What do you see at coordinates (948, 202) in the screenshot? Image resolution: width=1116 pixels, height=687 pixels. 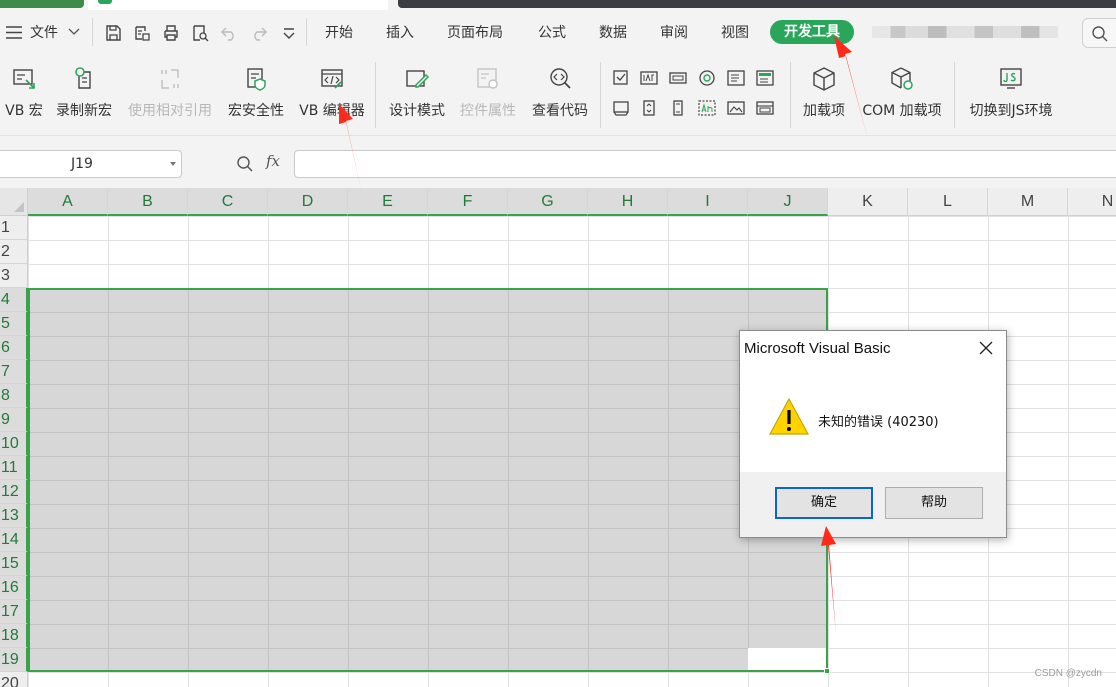 I see `column-header-l: L` at bounding box center [948, 202].